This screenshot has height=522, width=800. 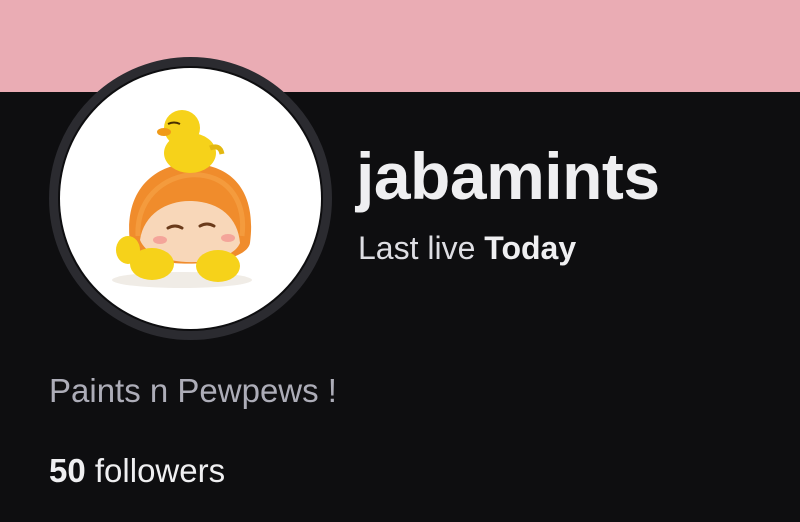 What do you see at coordinates (508, 176) in the screenshot?
I see `channel-username: jabamints` at bounding box center [508, 176].